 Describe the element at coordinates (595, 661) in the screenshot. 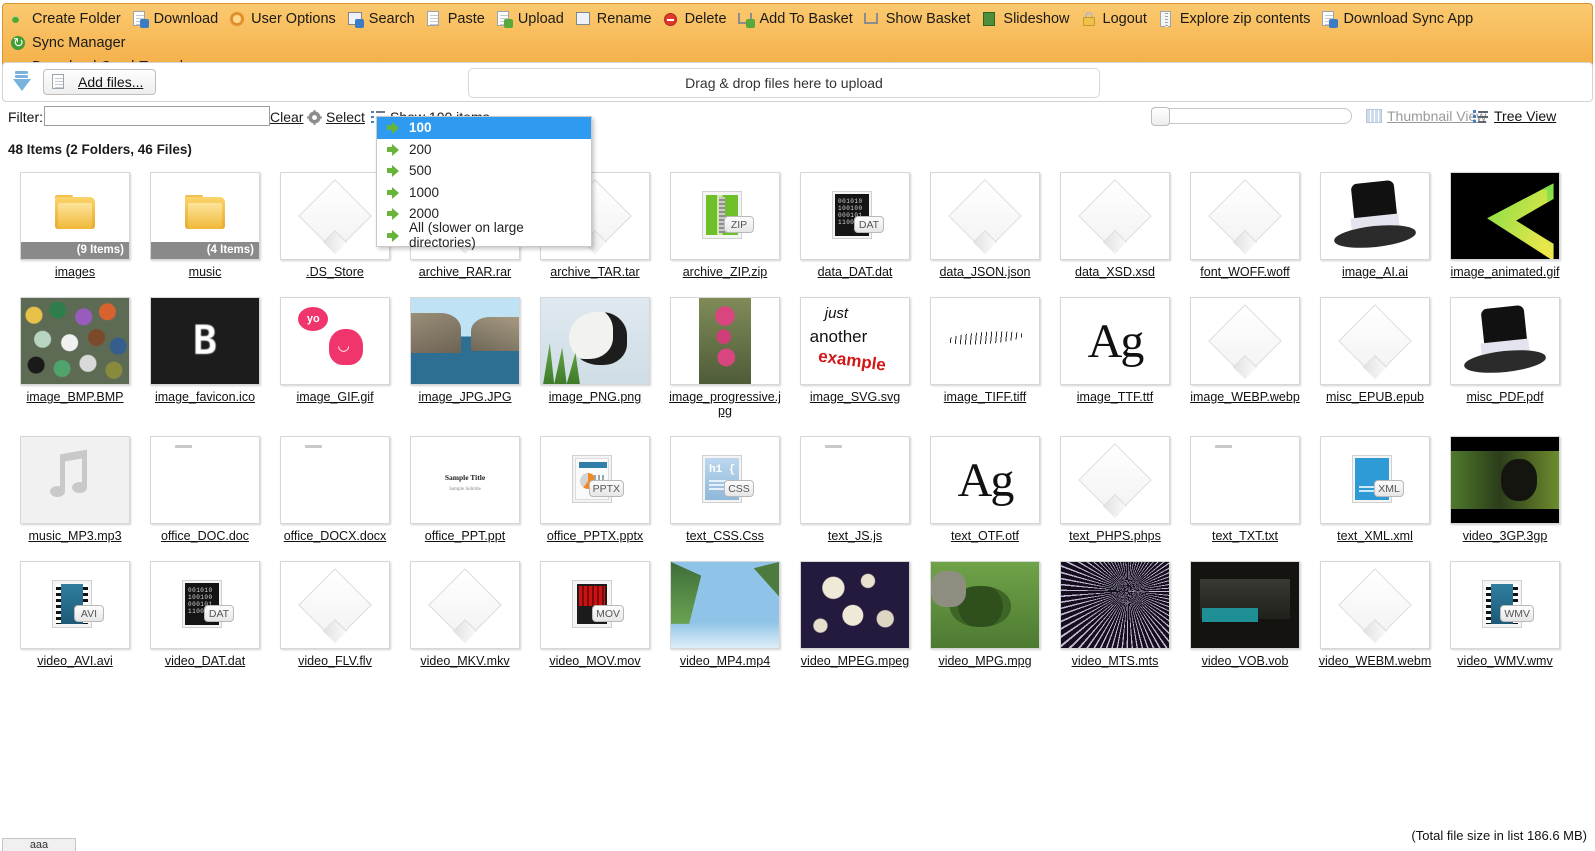

I see `file-name-link: video_MOV.mov` at that location.